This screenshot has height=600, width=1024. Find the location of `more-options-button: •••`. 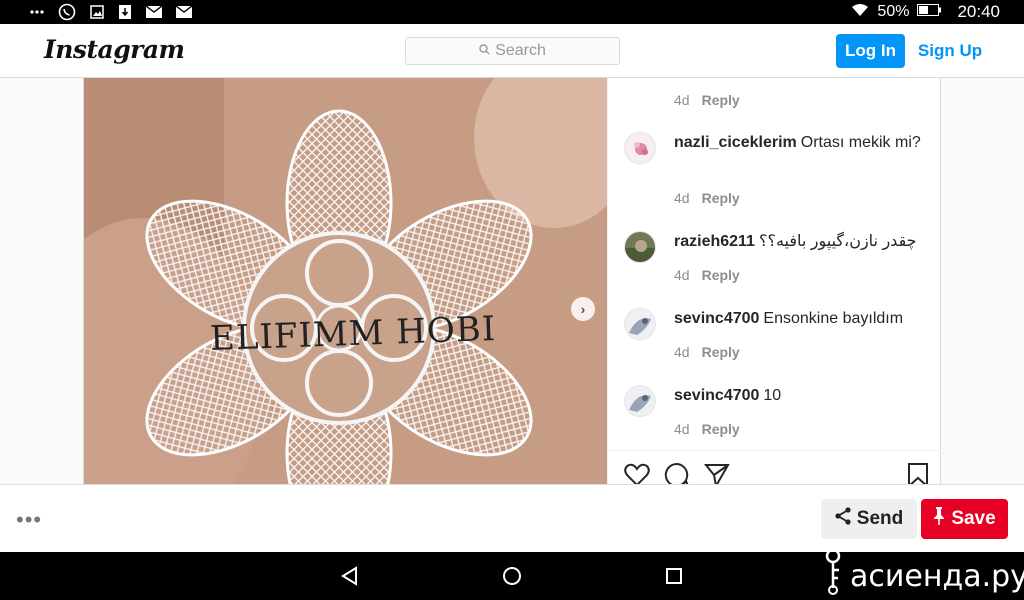

more-options-button: ••• is located at coordinates (29, 520).